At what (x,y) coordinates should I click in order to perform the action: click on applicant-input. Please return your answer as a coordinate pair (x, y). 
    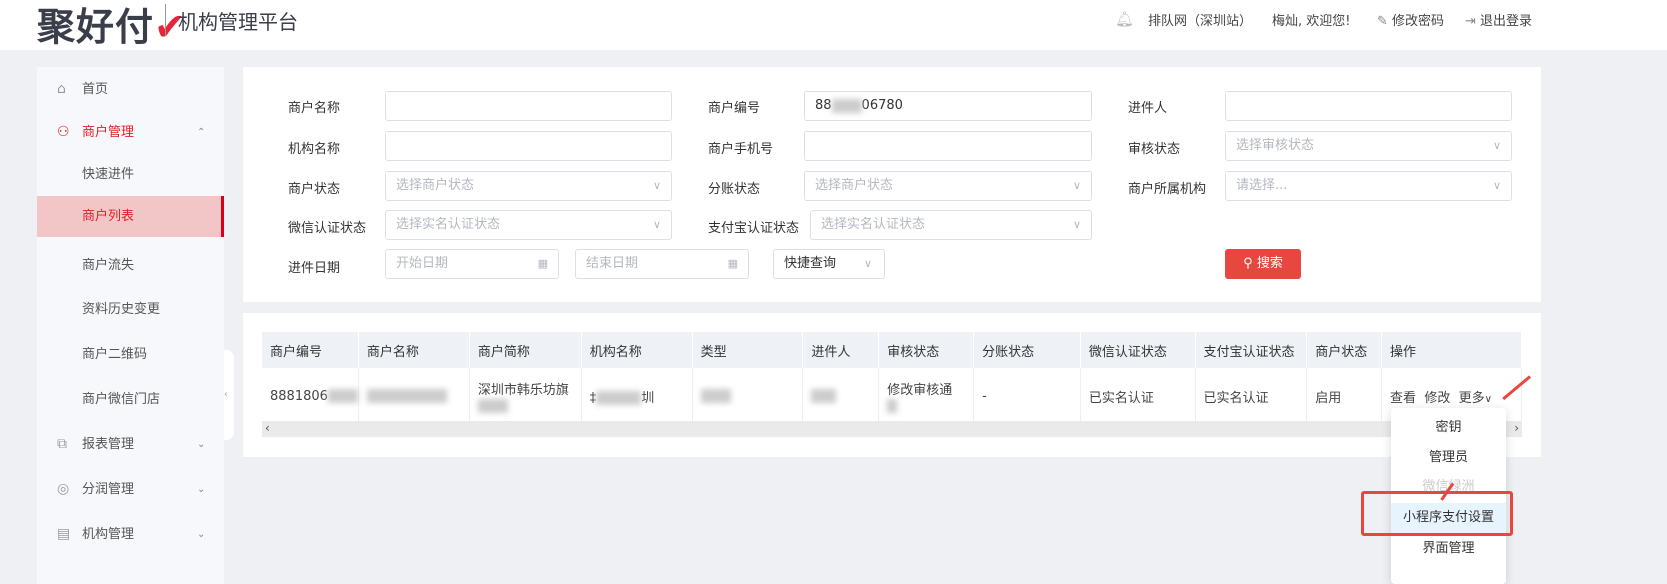
    Looking at the image, I should click on (1368, 106).